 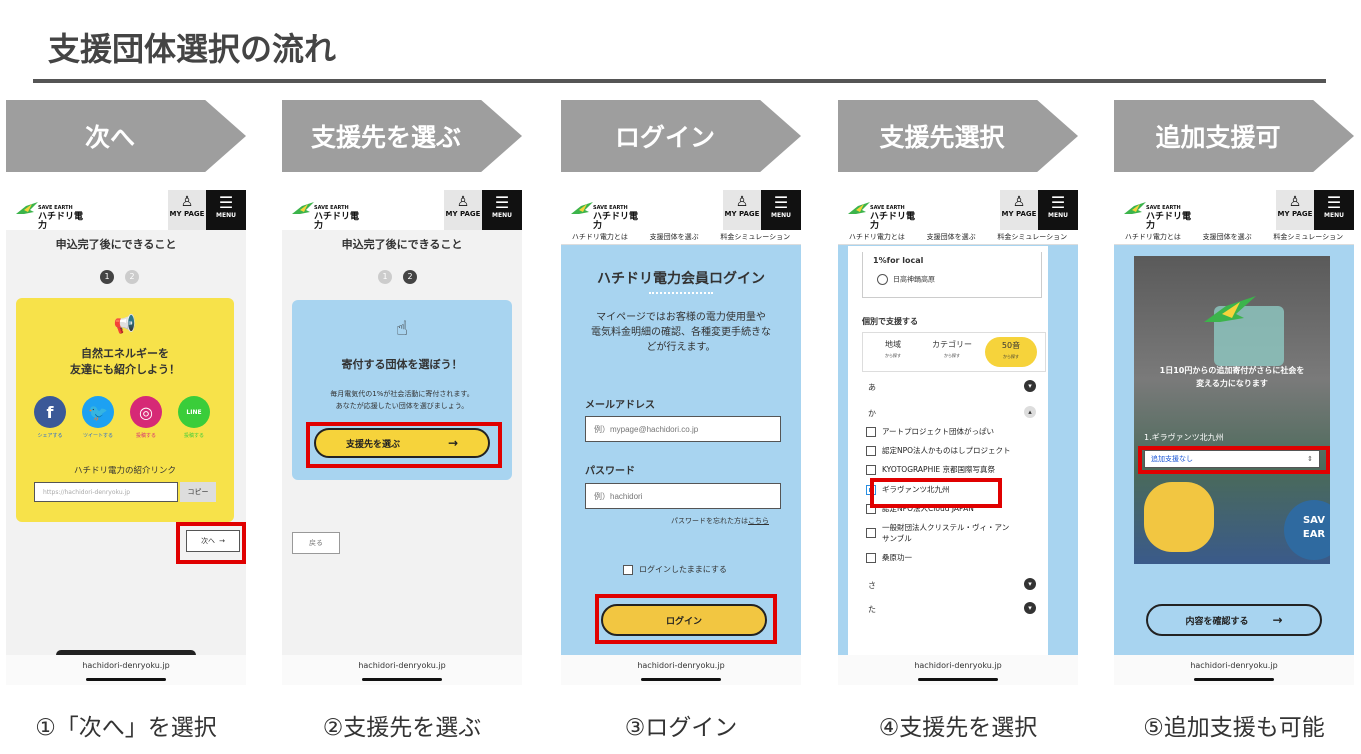 I want to click on keep-login-checkbox, so click(x=628, y=569).